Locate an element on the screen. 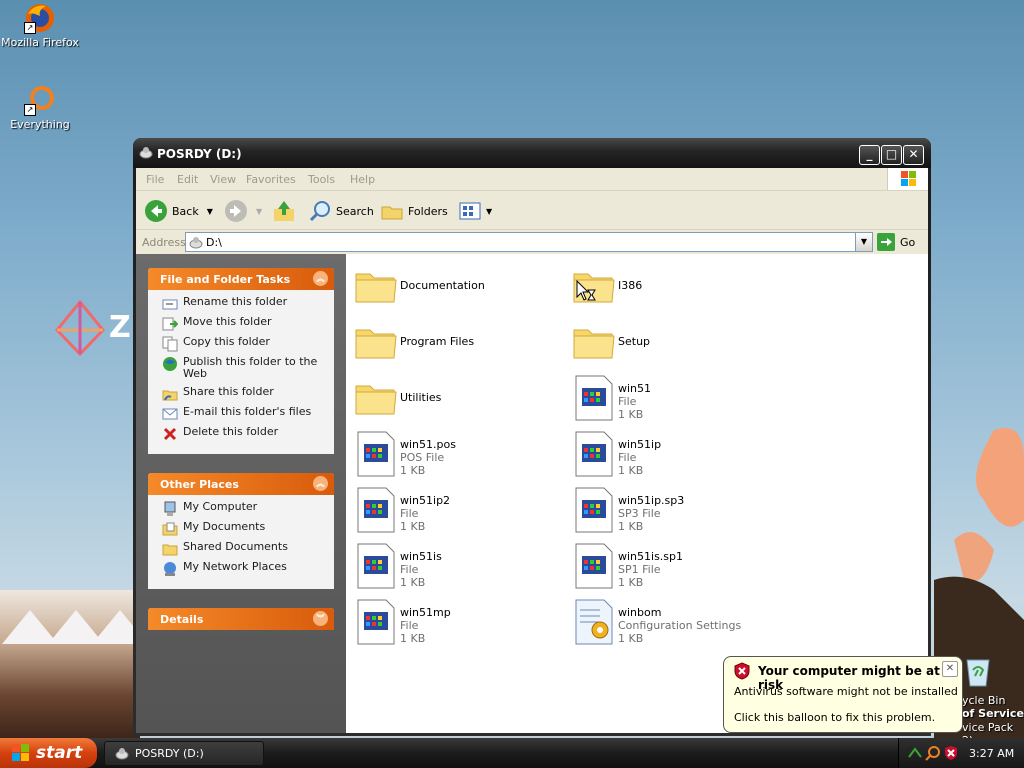 The height and width of the screenshot is (768, 1024). taskbar-item-posrdy: POSRDY (D:) is located at coordinates (184, 753).